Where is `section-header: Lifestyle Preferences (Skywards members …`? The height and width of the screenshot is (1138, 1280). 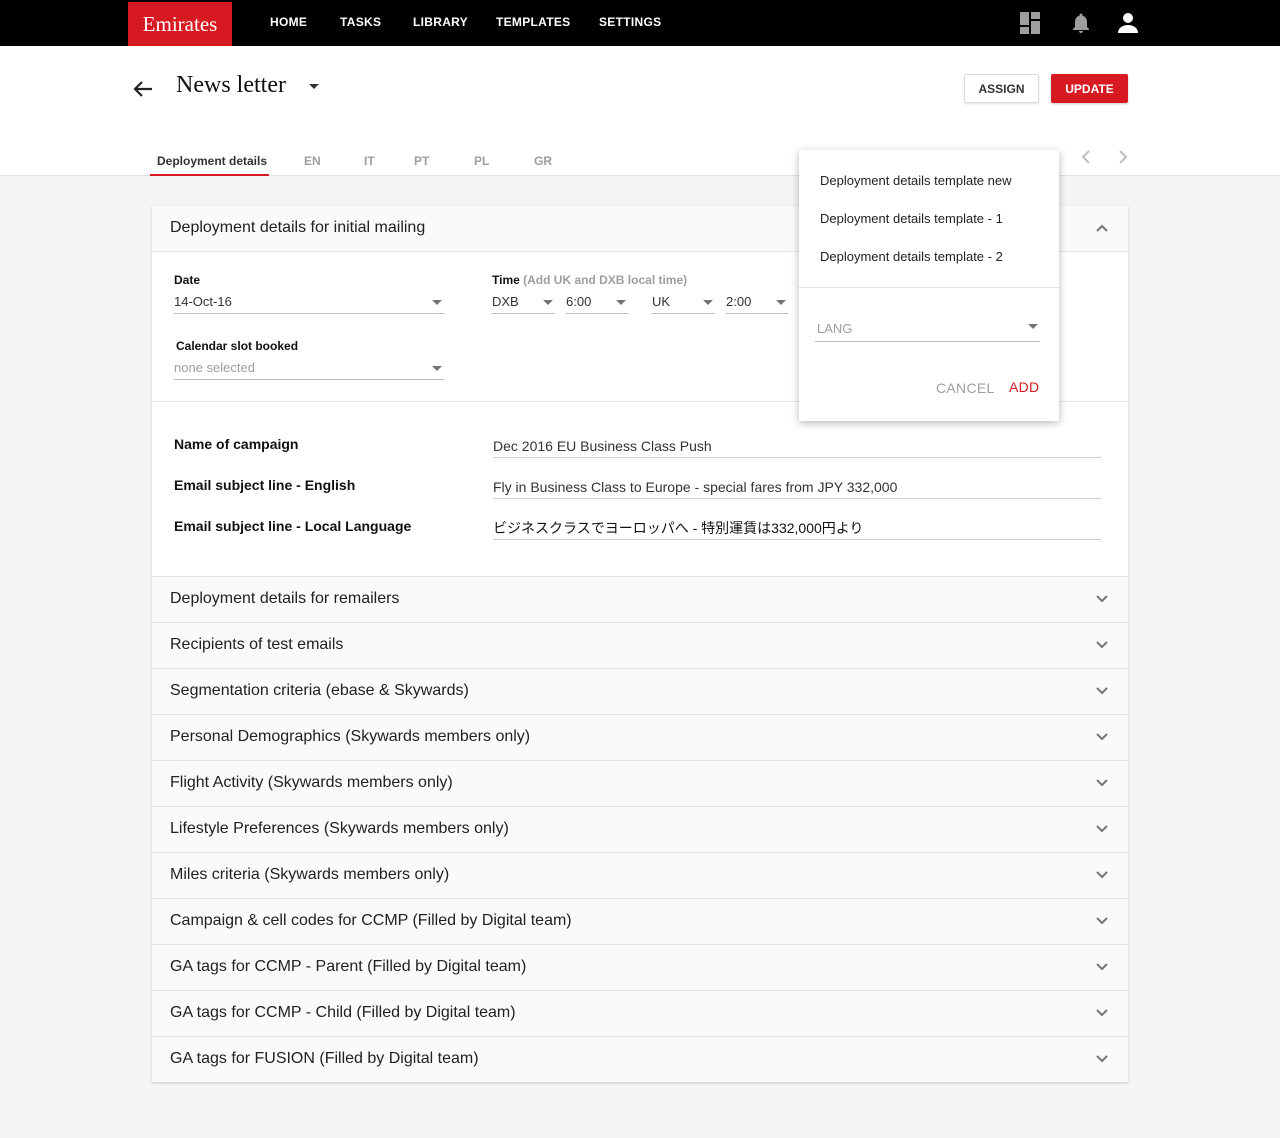
section-header: Lifestyle Preferences (Skywards members … is located at coordinates (640, 829).